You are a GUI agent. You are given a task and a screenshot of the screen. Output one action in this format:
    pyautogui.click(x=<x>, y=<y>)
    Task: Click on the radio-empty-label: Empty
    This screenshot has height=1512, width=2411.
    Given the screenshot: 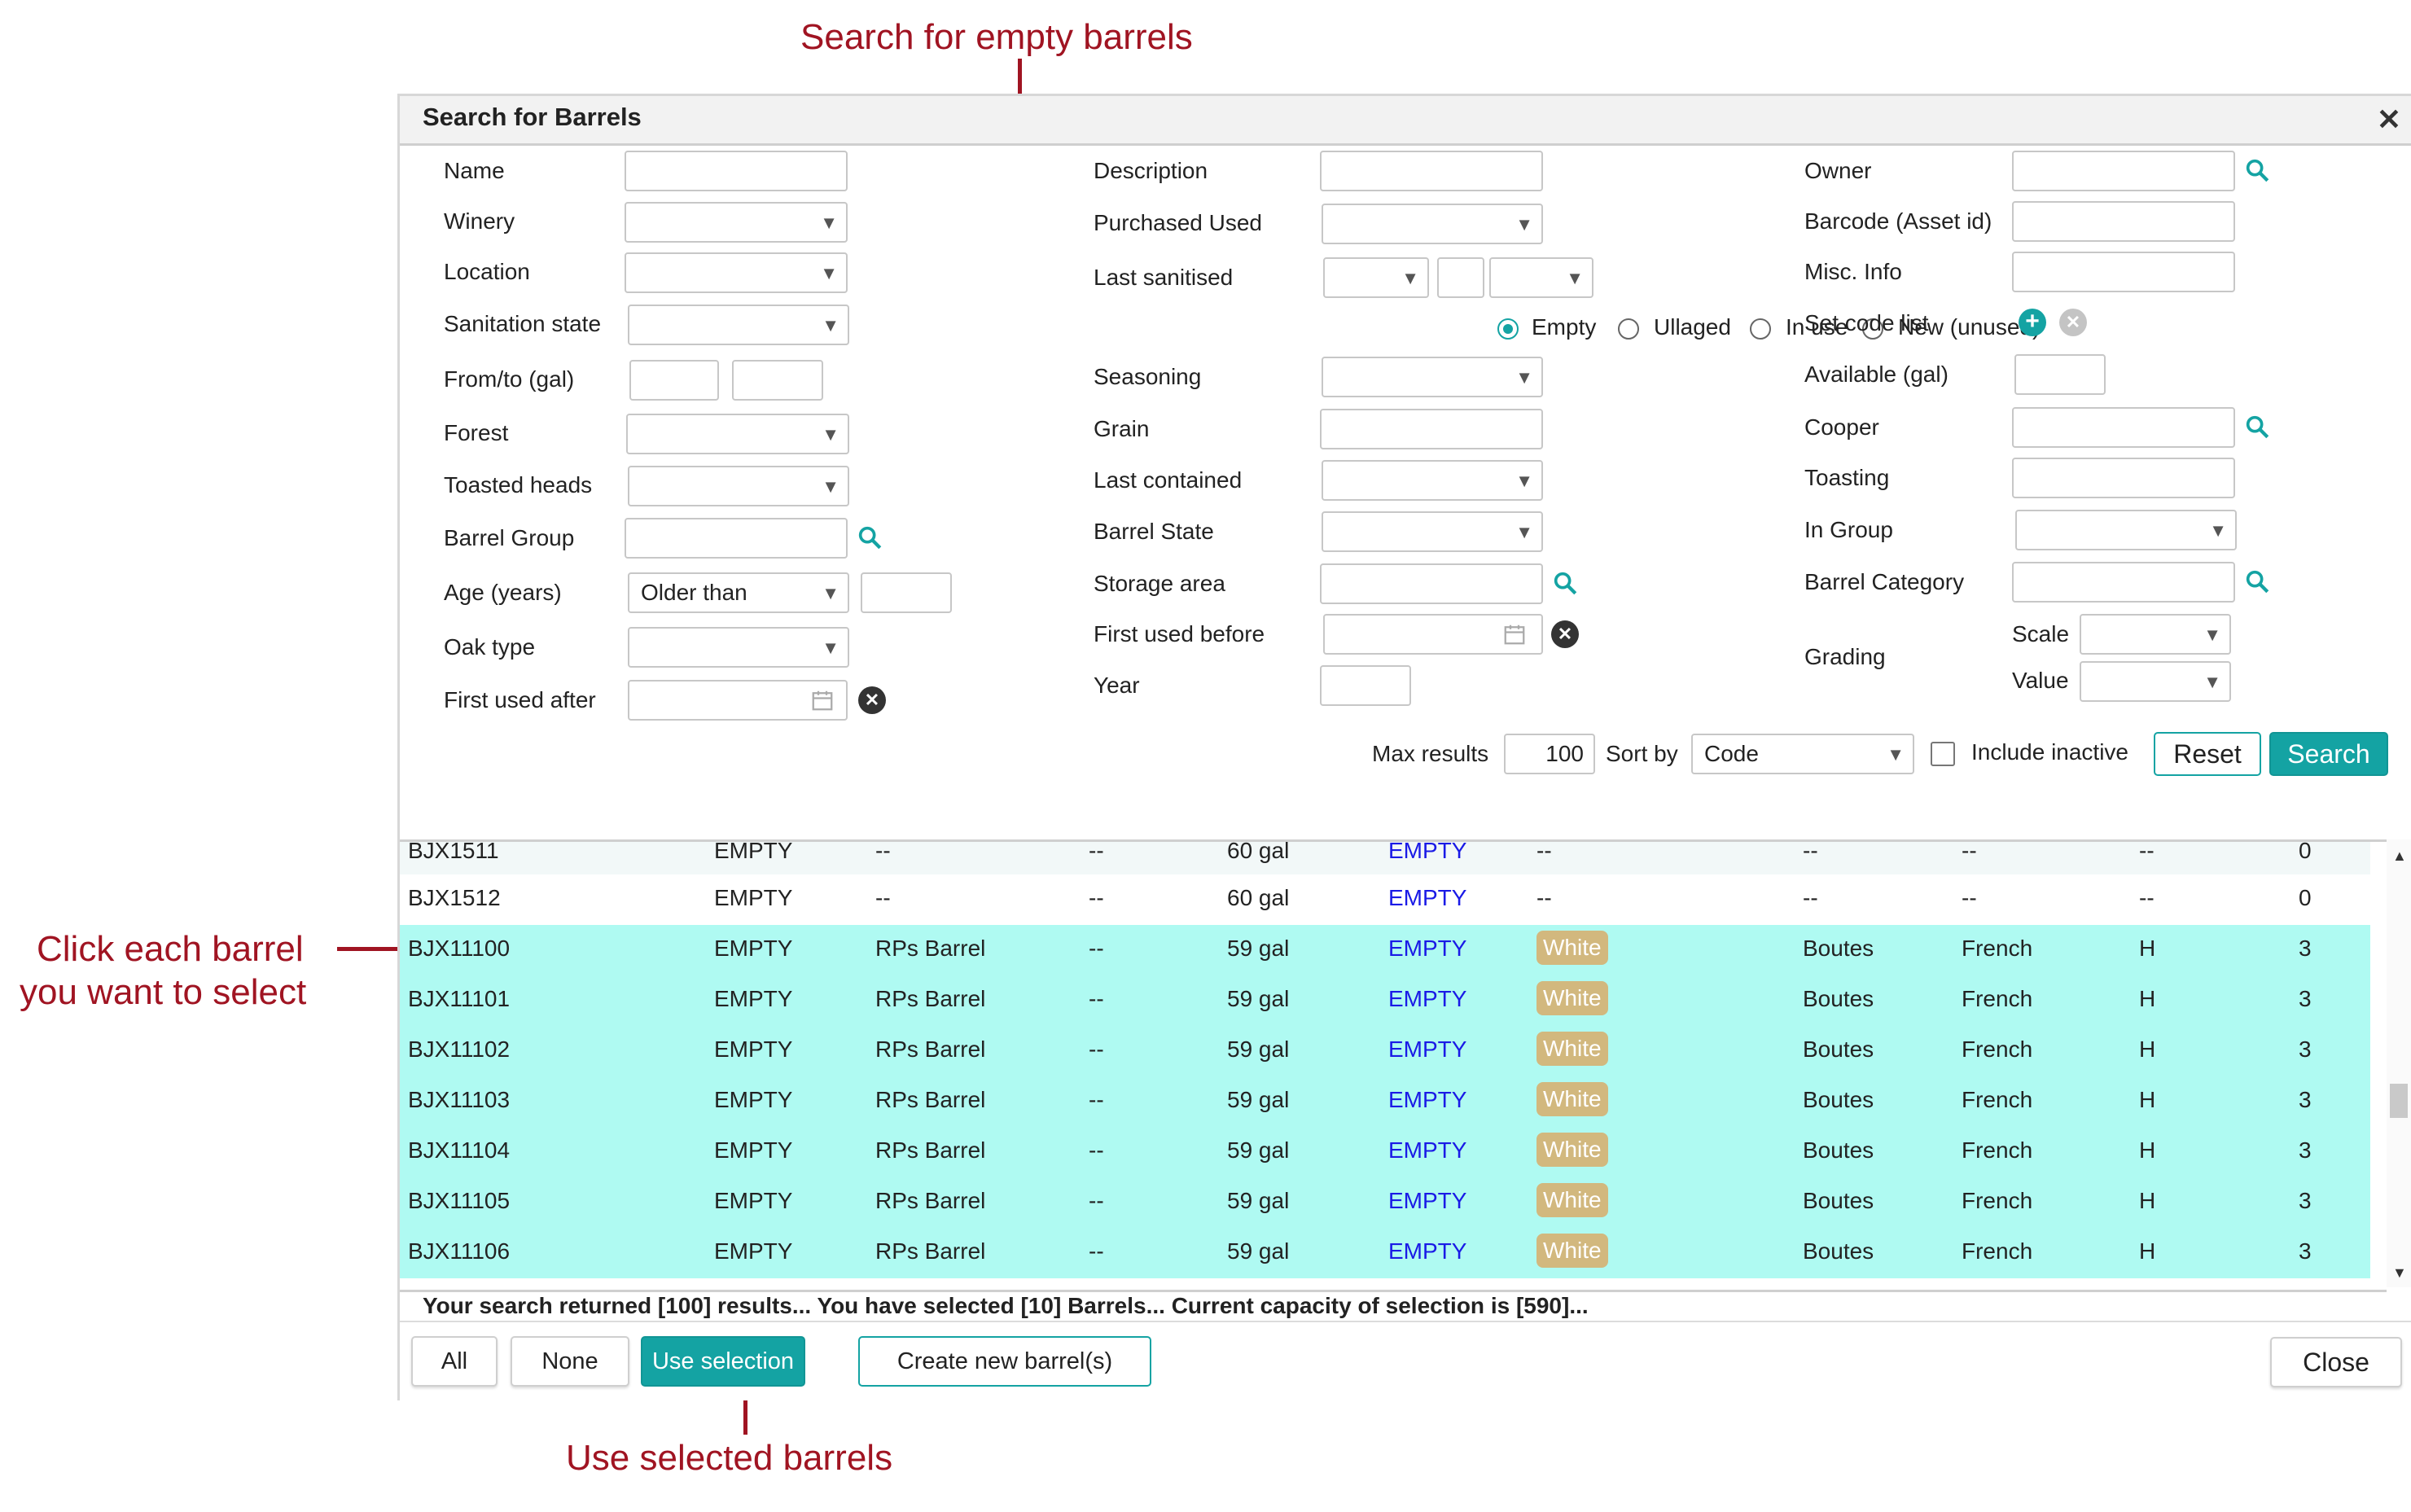 What is the action you would take?
    pyautogui.click(x=1564, y=327)
    